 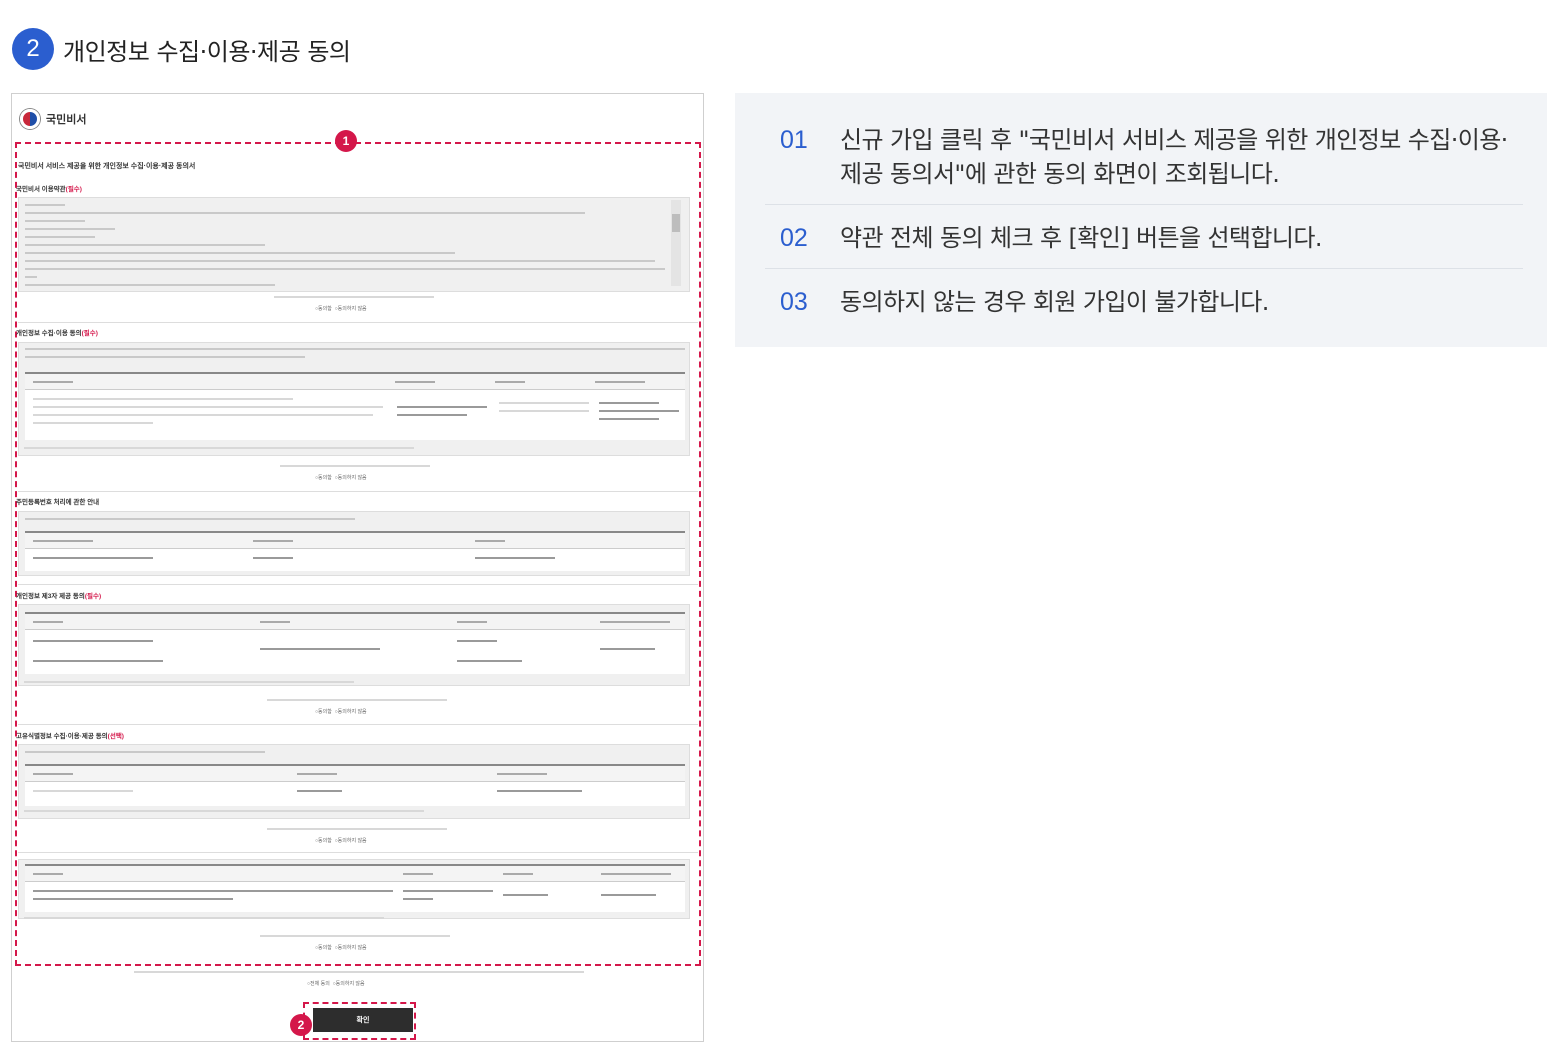 What do you see at coordinates (341, 947) in the screenshot?
I see `unique-id-provide-radio-group: ○동의함 ○동의하지 않음` at bounding box center [341, 947].